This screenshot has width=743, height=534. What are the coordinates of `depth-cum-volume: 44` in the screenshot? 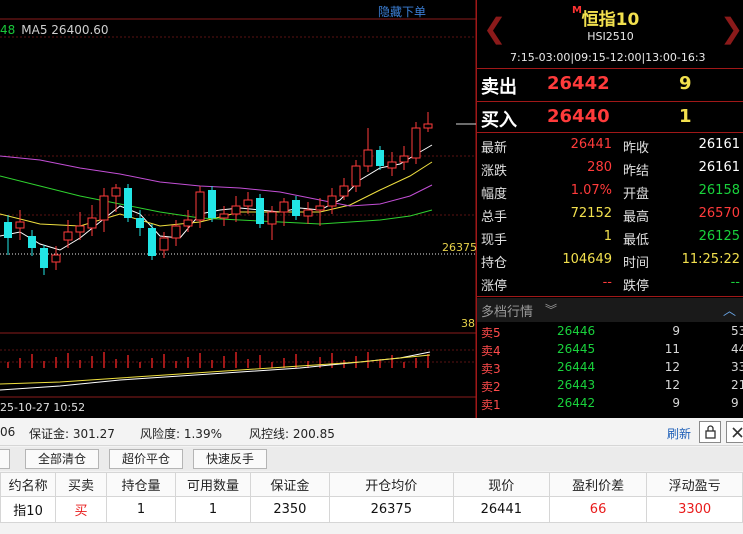 It's located at (737, 349).